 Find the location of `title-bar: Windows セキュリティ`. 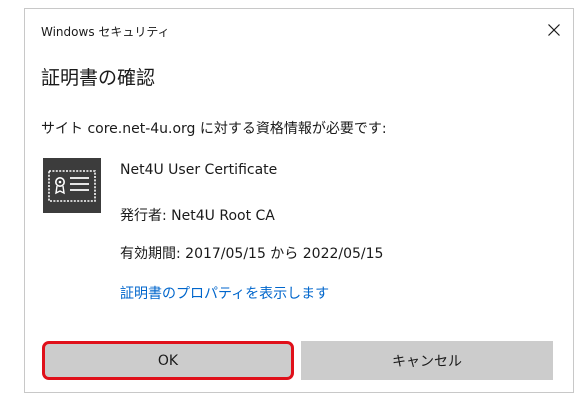

title-bar: Windows セキュリティ is located at coordinates (299, 29).